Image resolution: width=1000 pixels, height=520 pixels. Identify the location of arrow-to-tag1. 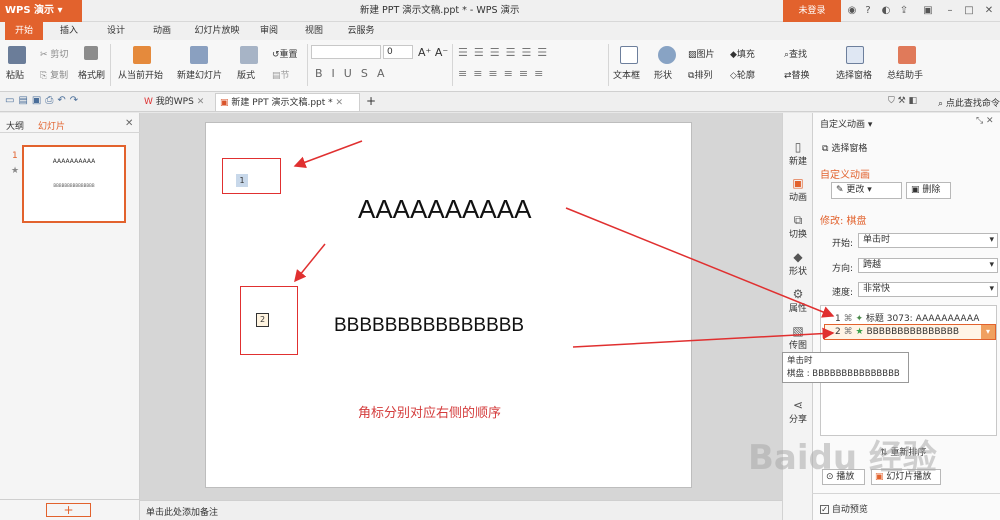
(328, 154).